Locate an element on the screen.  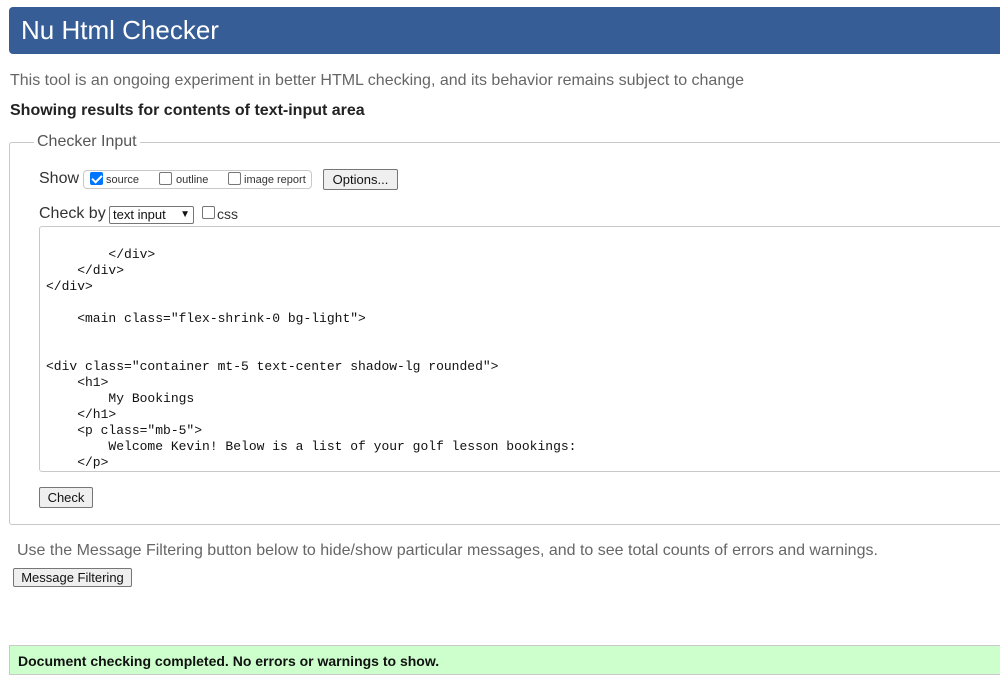
source-line: <p class="mb-5"> is located at coordinates (124, 430).